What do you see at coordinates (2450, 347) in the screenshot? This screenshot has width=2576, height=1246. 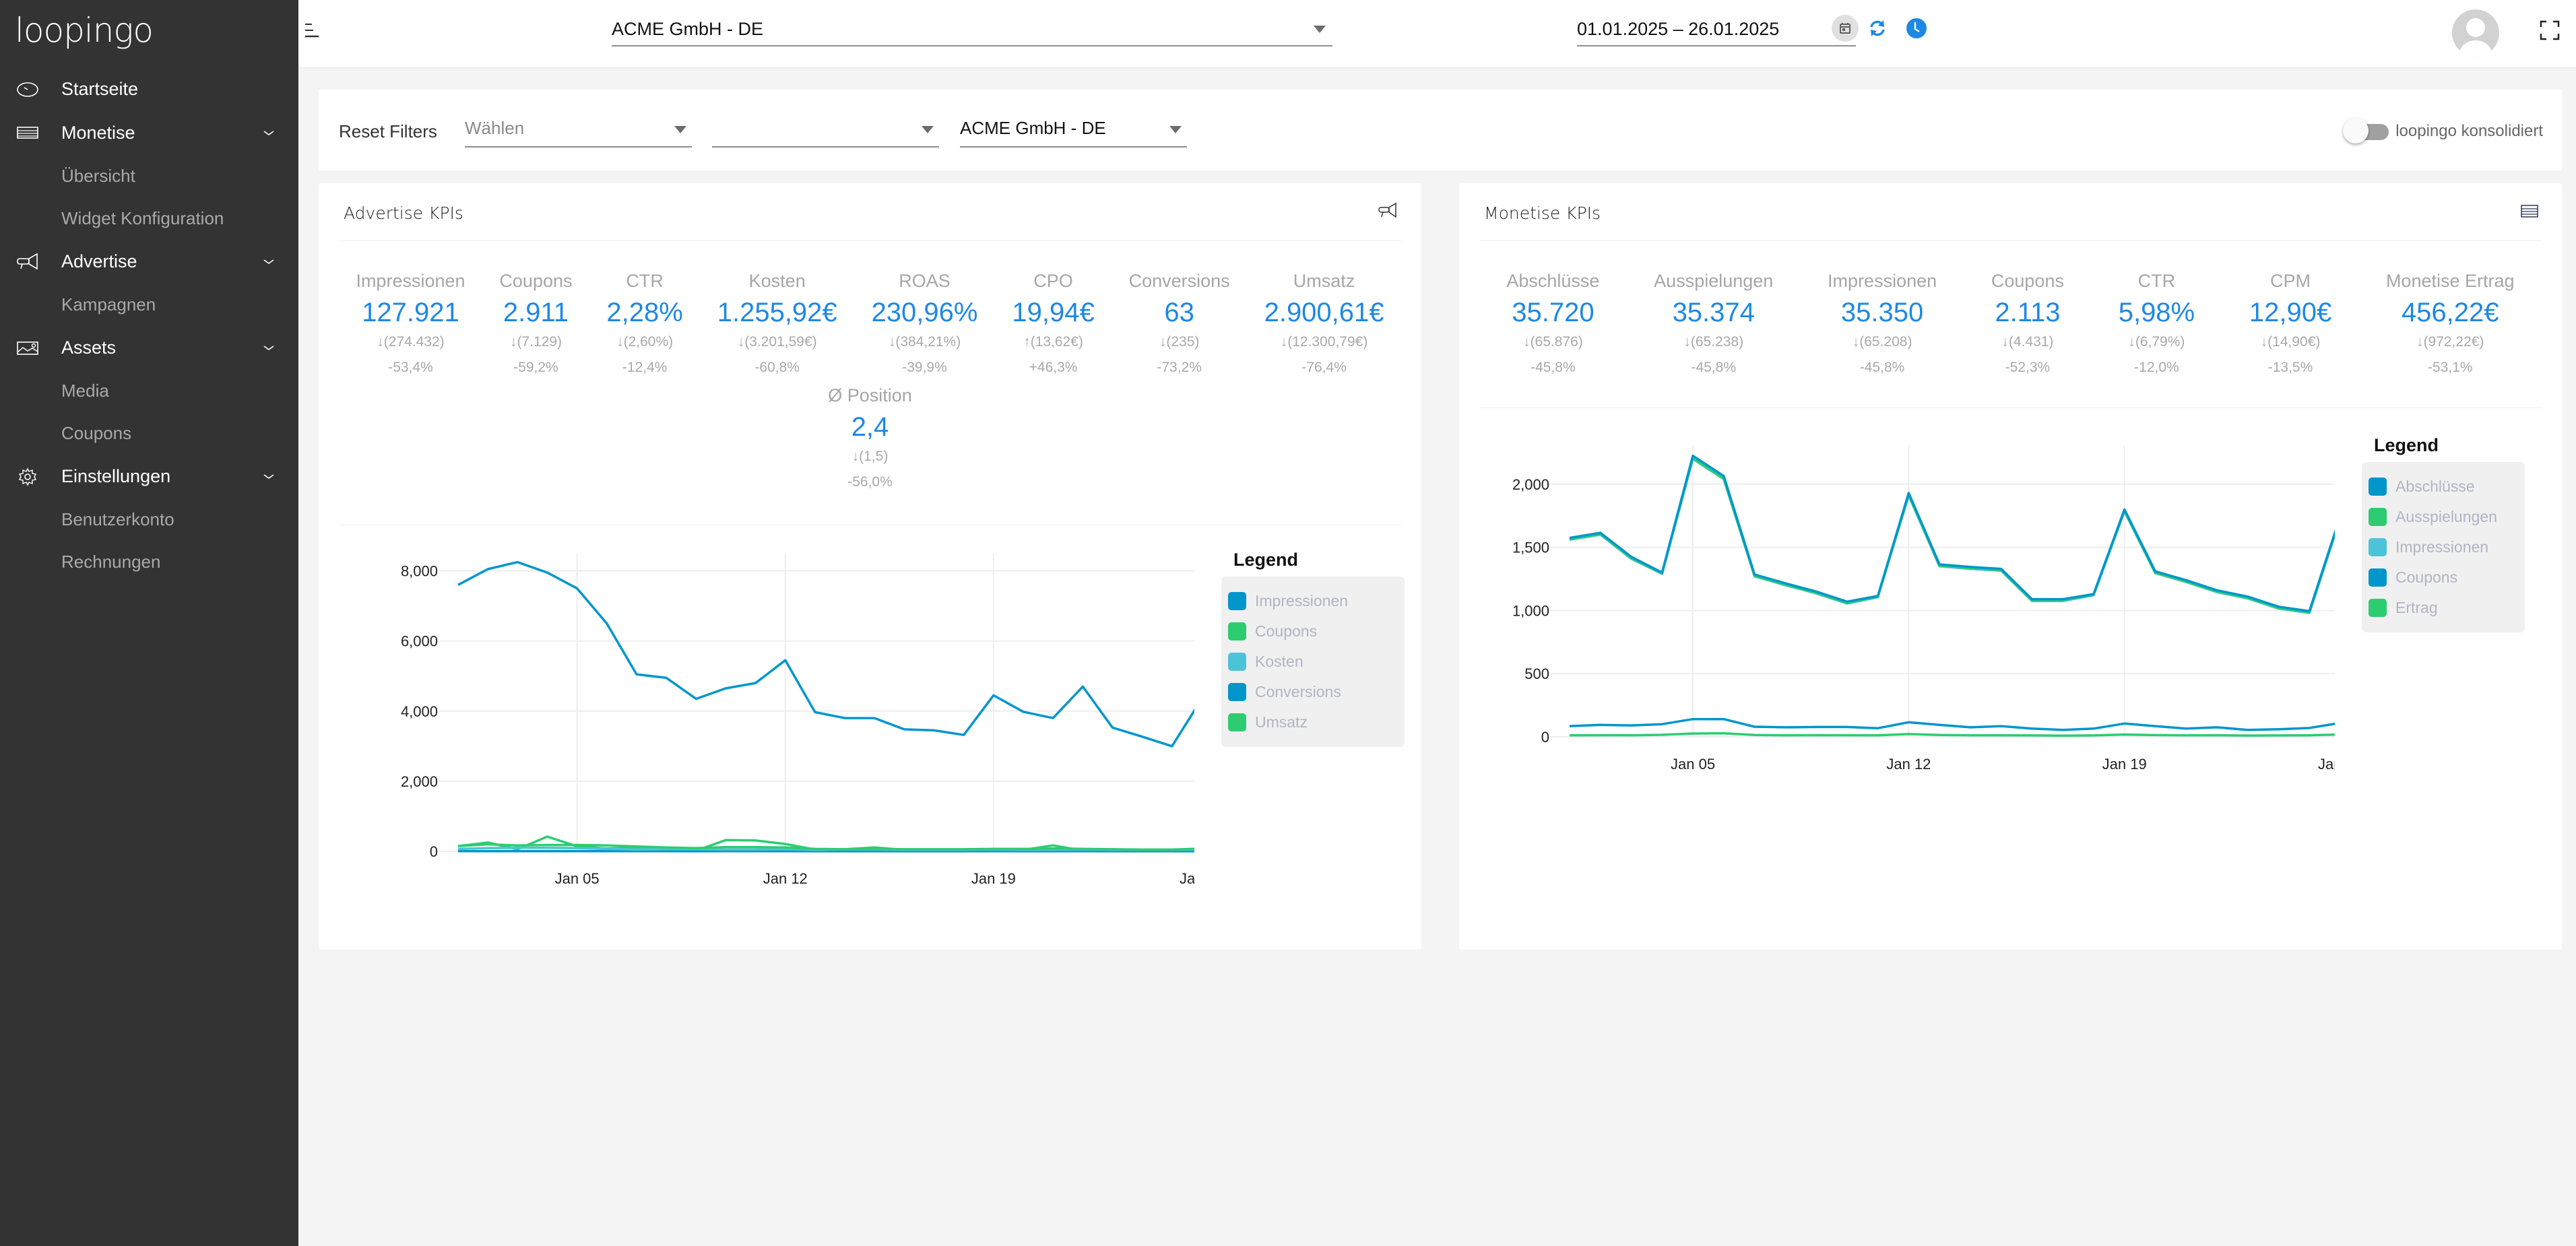 I see `kpi-previous: ↓(972,22€)` at bounding box center [2450, 347].